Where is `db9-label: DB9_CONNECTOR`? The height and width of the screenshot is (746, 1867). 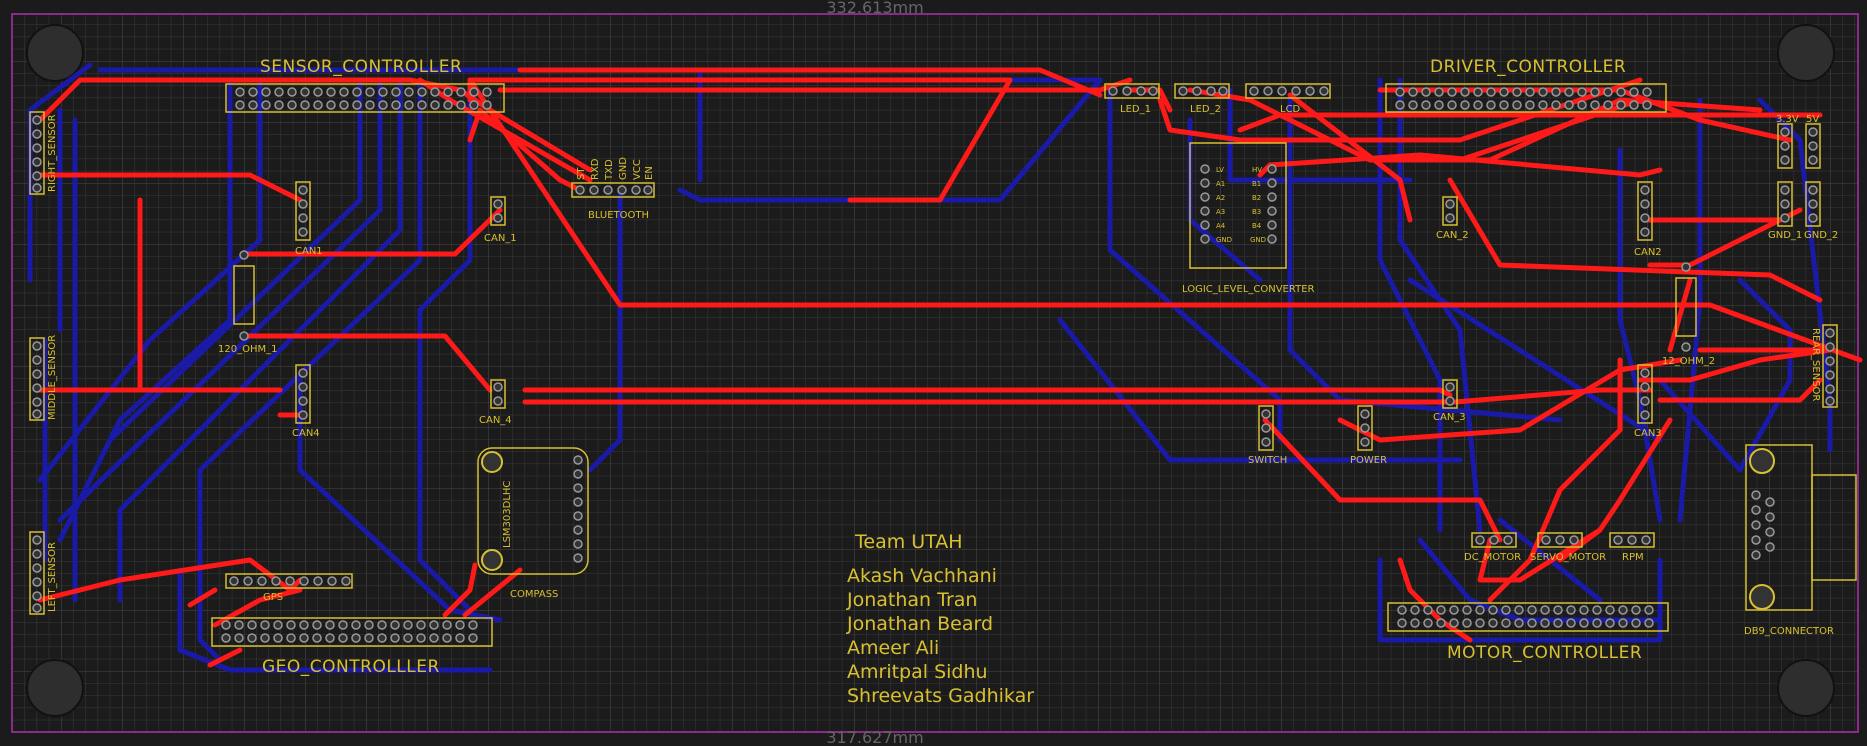 db9-label: DB9_CONNECTOR is located at coordinates (1789, 631).